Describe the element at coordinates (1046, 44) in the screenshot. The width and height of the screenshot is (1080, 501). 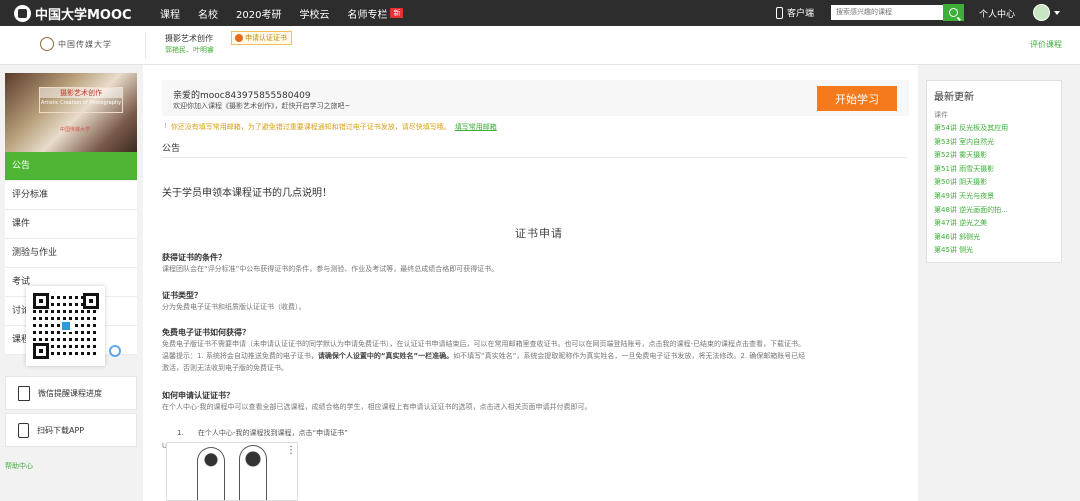
I see `evaluate-course-link: 评价课程` at that location.